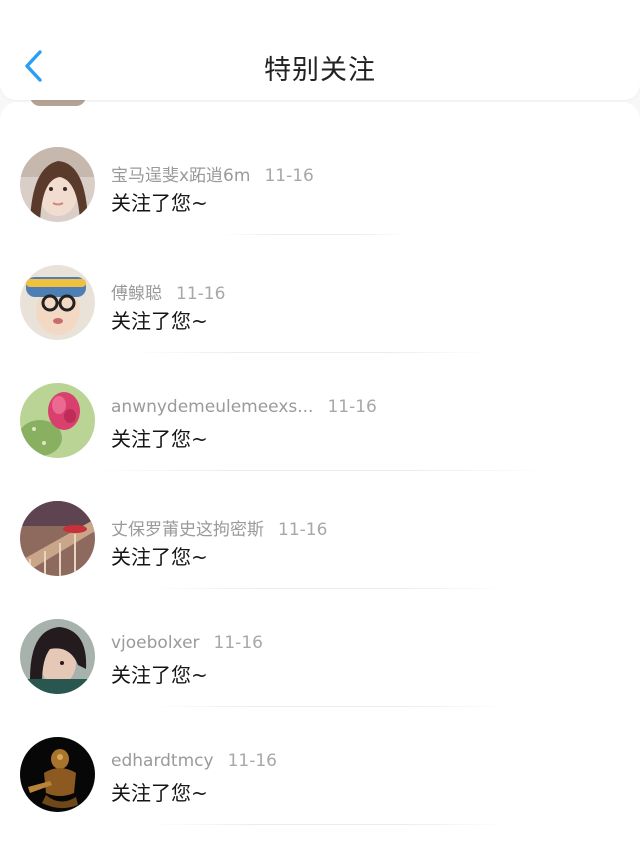 This screenshot has width=640, height=862. I want to click on username: edhardtmcy, so click(162, 761).